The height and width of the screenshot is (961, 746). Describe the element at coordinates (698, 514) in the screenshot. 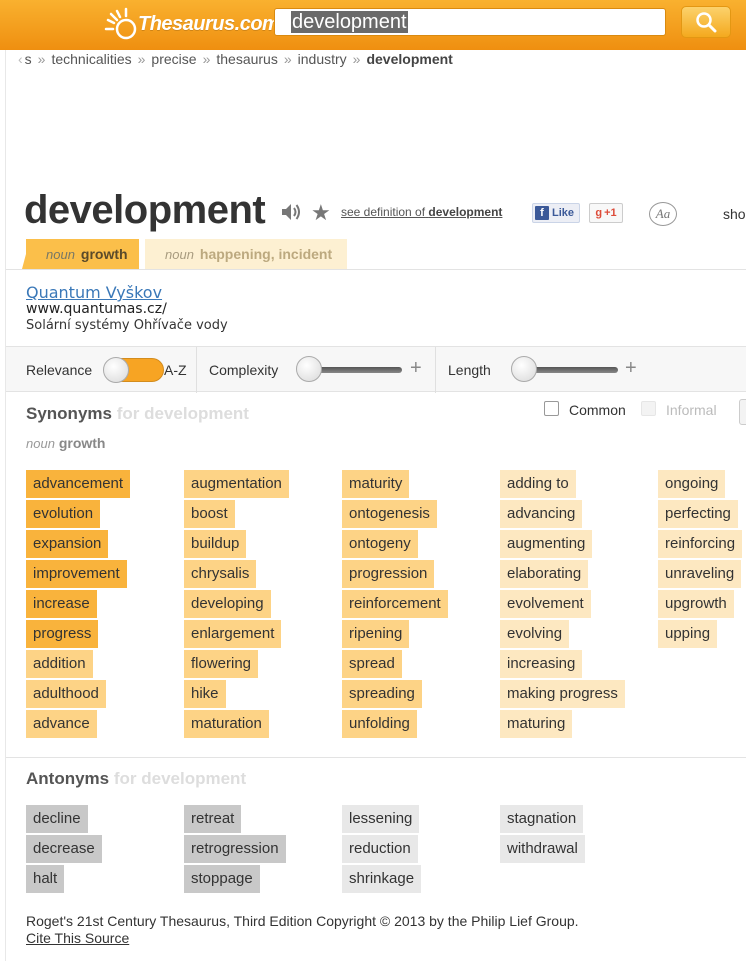

I see `synonym-link: perfecting` at that location.